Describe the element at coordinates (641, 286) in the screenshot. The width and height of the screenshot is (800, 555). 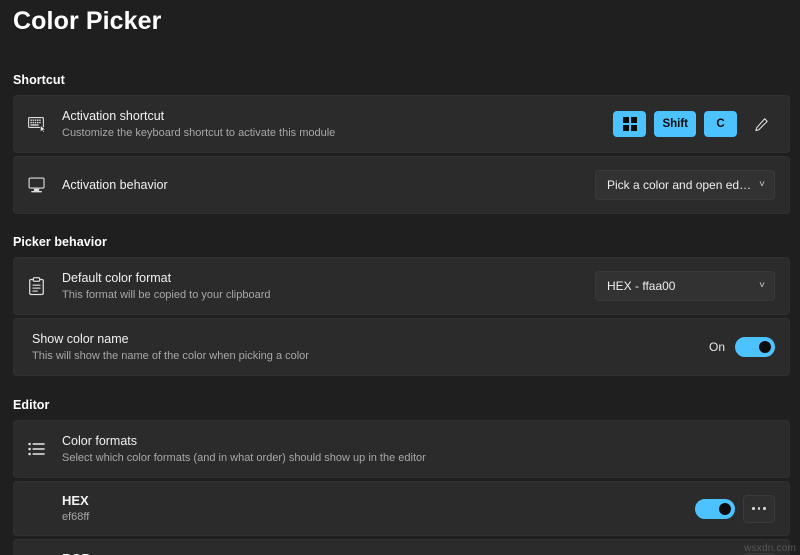
I see `default-color-format-value: HEX - ffaa00` at that location.